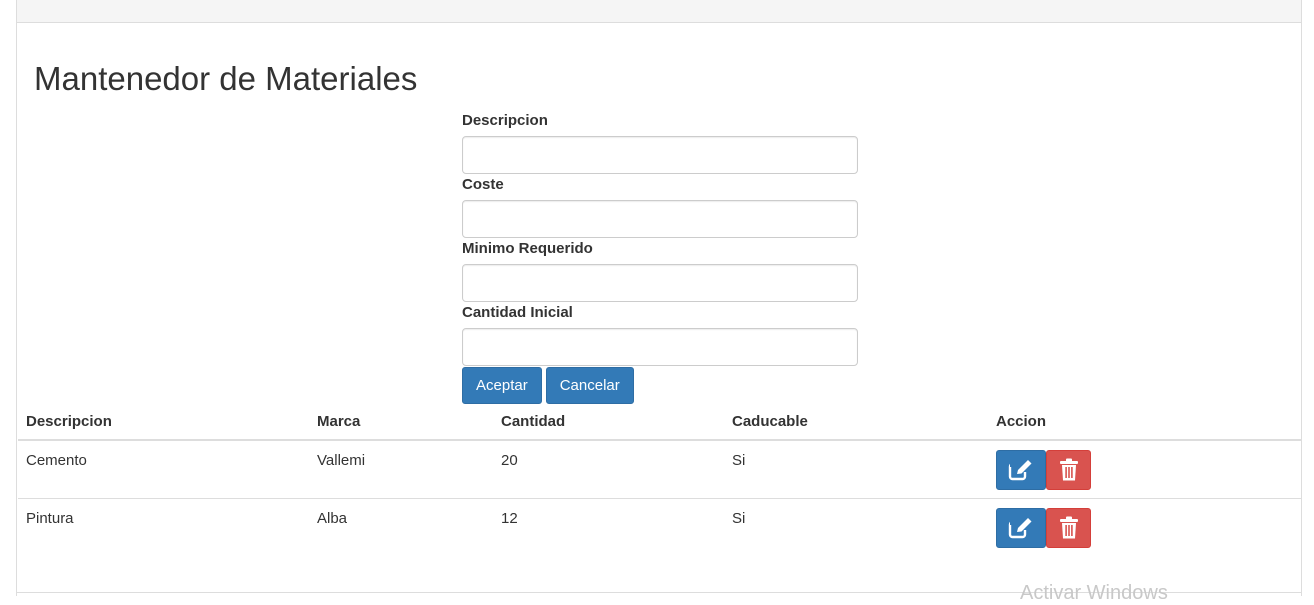  What do you see at coordinates (226, 78) in the screenshot?
I see `page-title: Mantenedor de Materiales` at bounding box center [226, 78].